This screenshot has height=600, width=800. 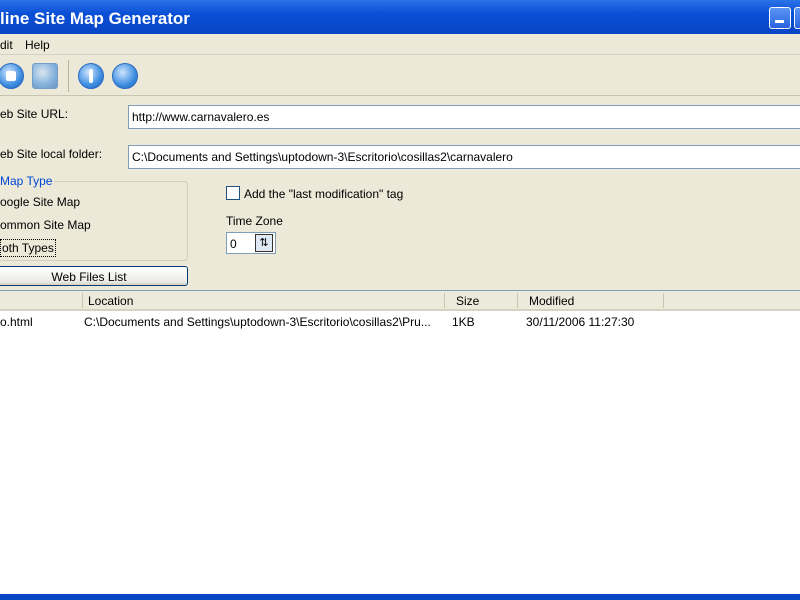 I want to click on folder-label: eb Site local folder:, so click(x=51, y=154).